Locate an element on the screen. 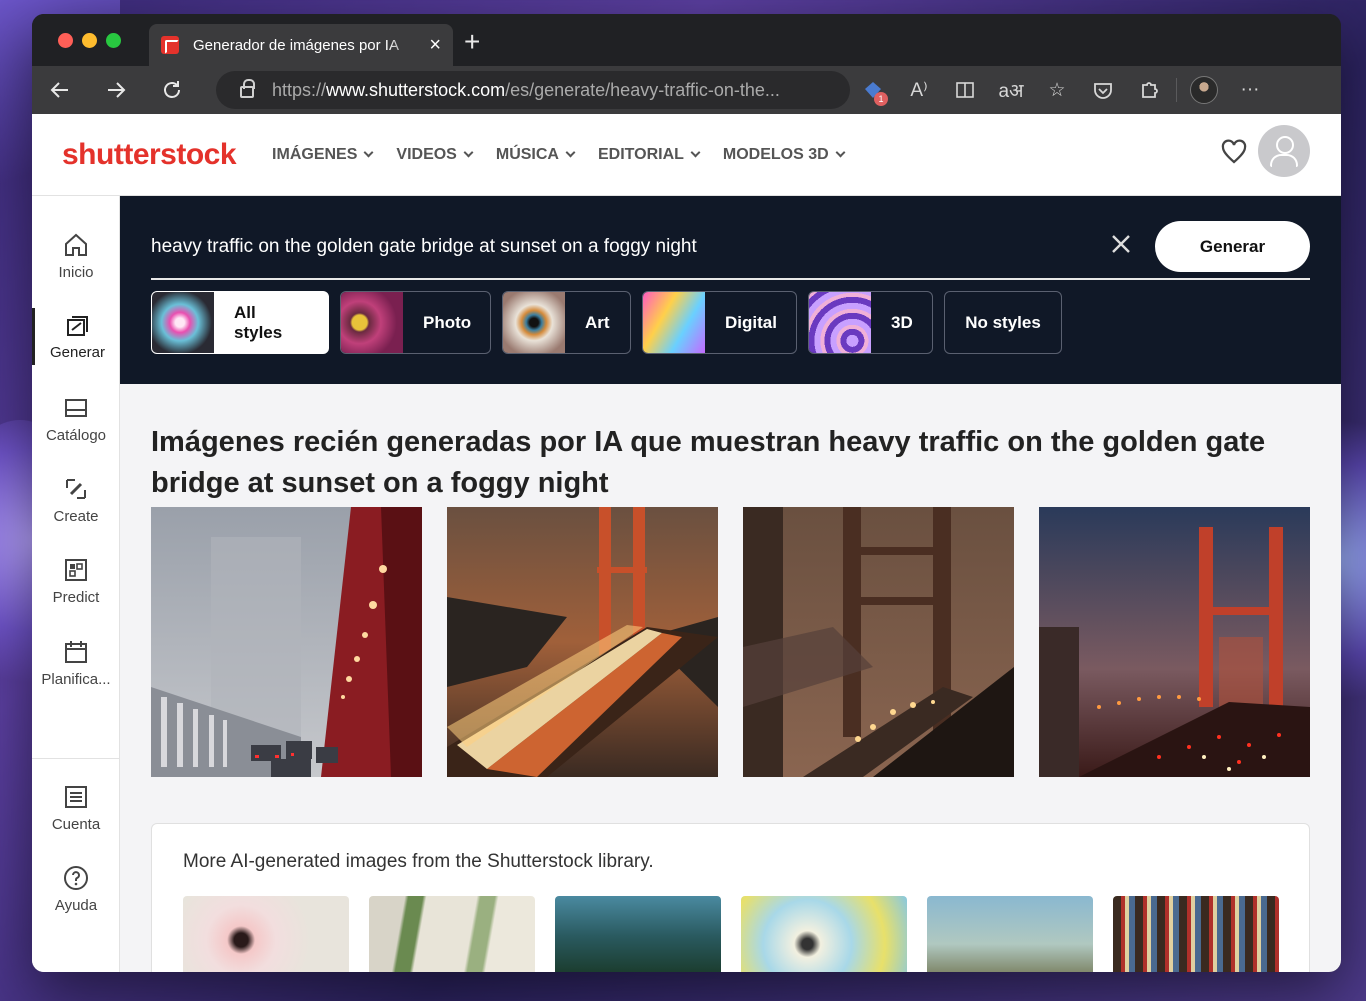 This screenshot has width=1366, height=1001. arrow-left-icon is located at coordinates (59, 90).